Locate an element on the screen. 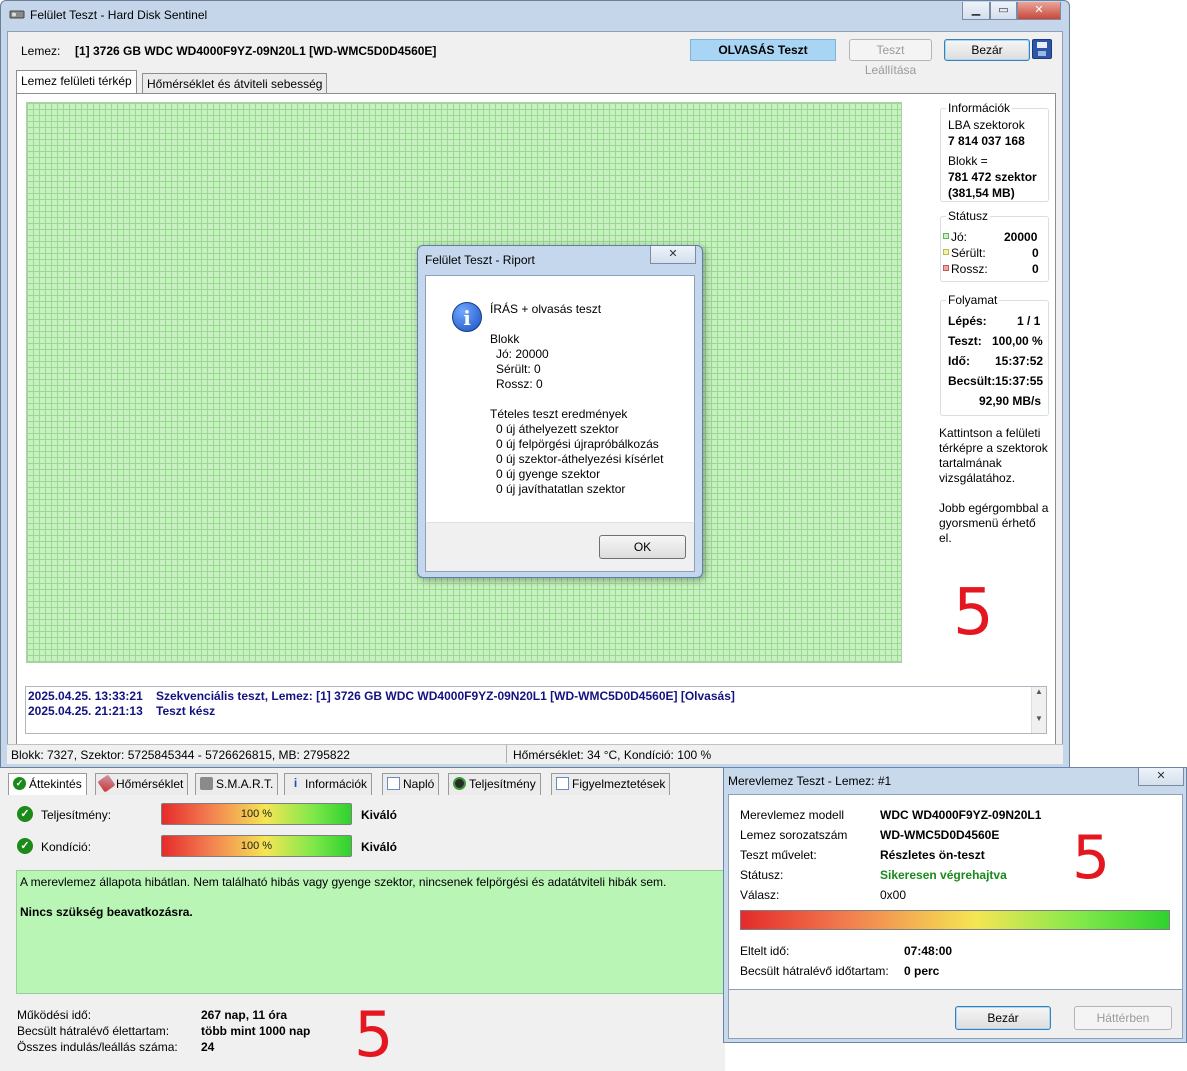 The image size is (1187, 1071). disk-icon is located at coordinates (206, 783).